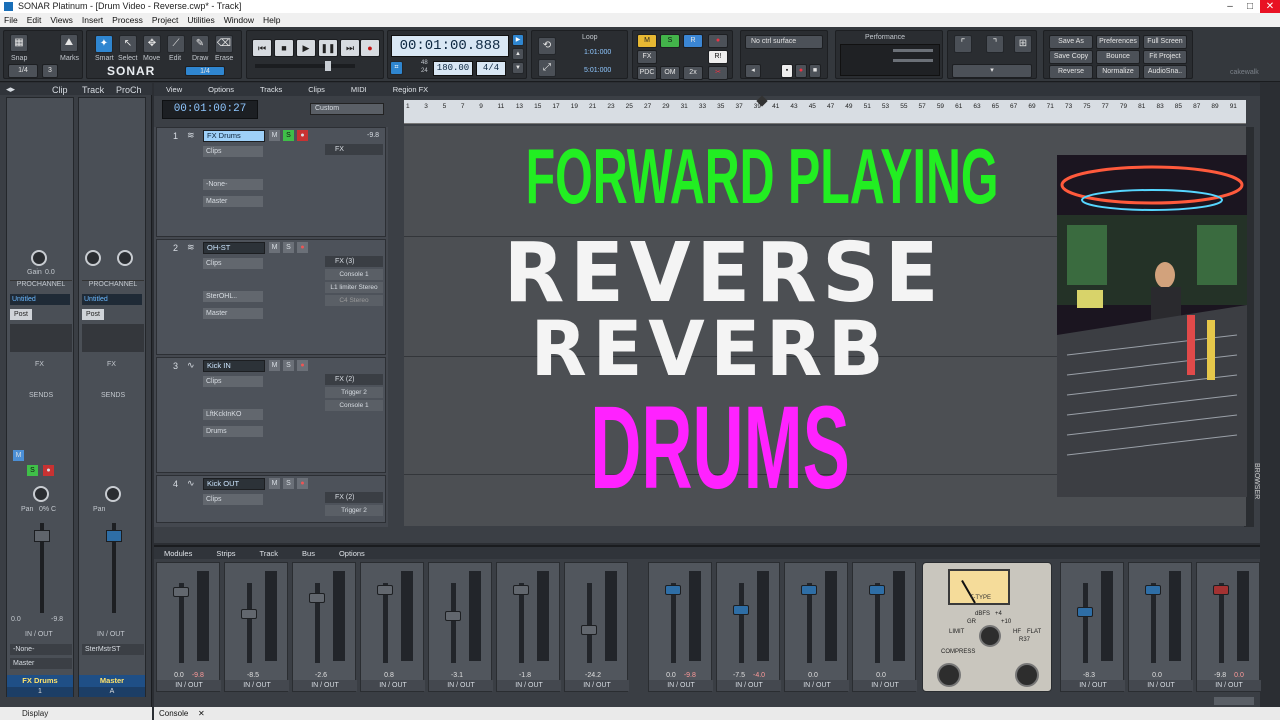 This screenshot has height=720, width=1280. What do you see at coordinates (48, 470) in the screenshot?
I see `track-arm-button: ●` at bounding box center [48, 470].